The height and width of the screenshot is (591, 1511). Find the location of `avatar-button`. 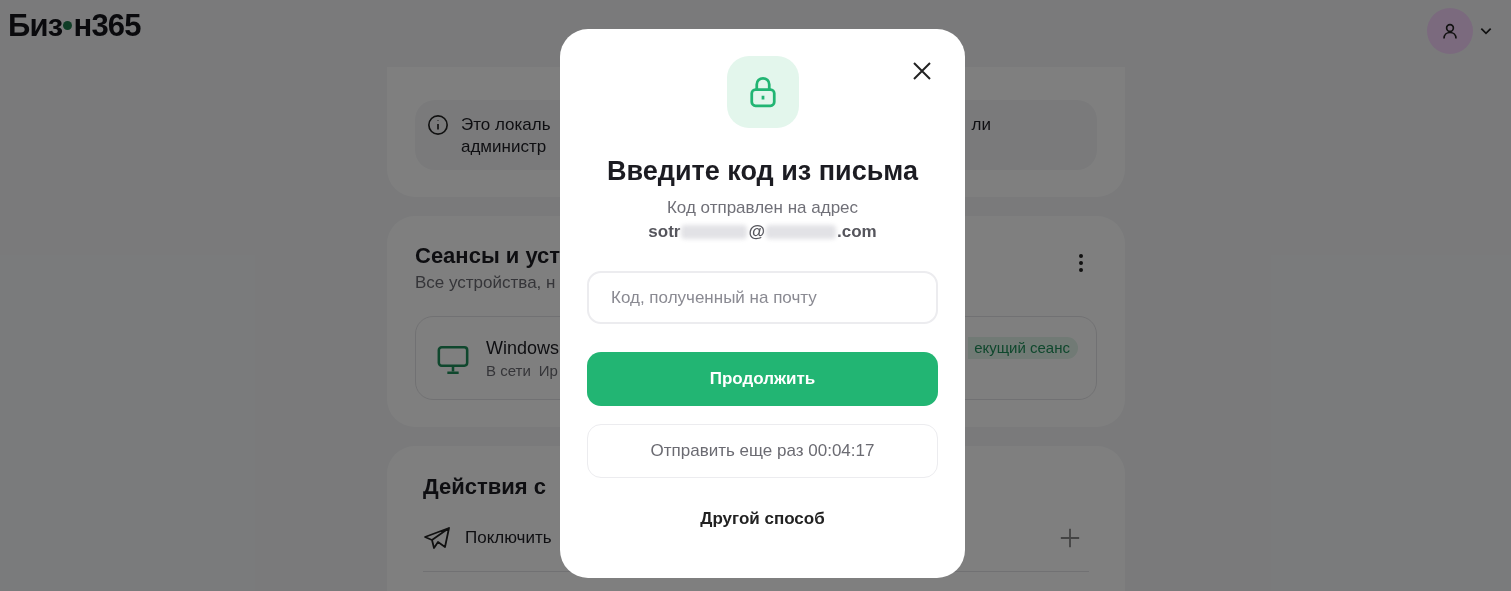

avatar-button is located at coordinates (1450, 31).